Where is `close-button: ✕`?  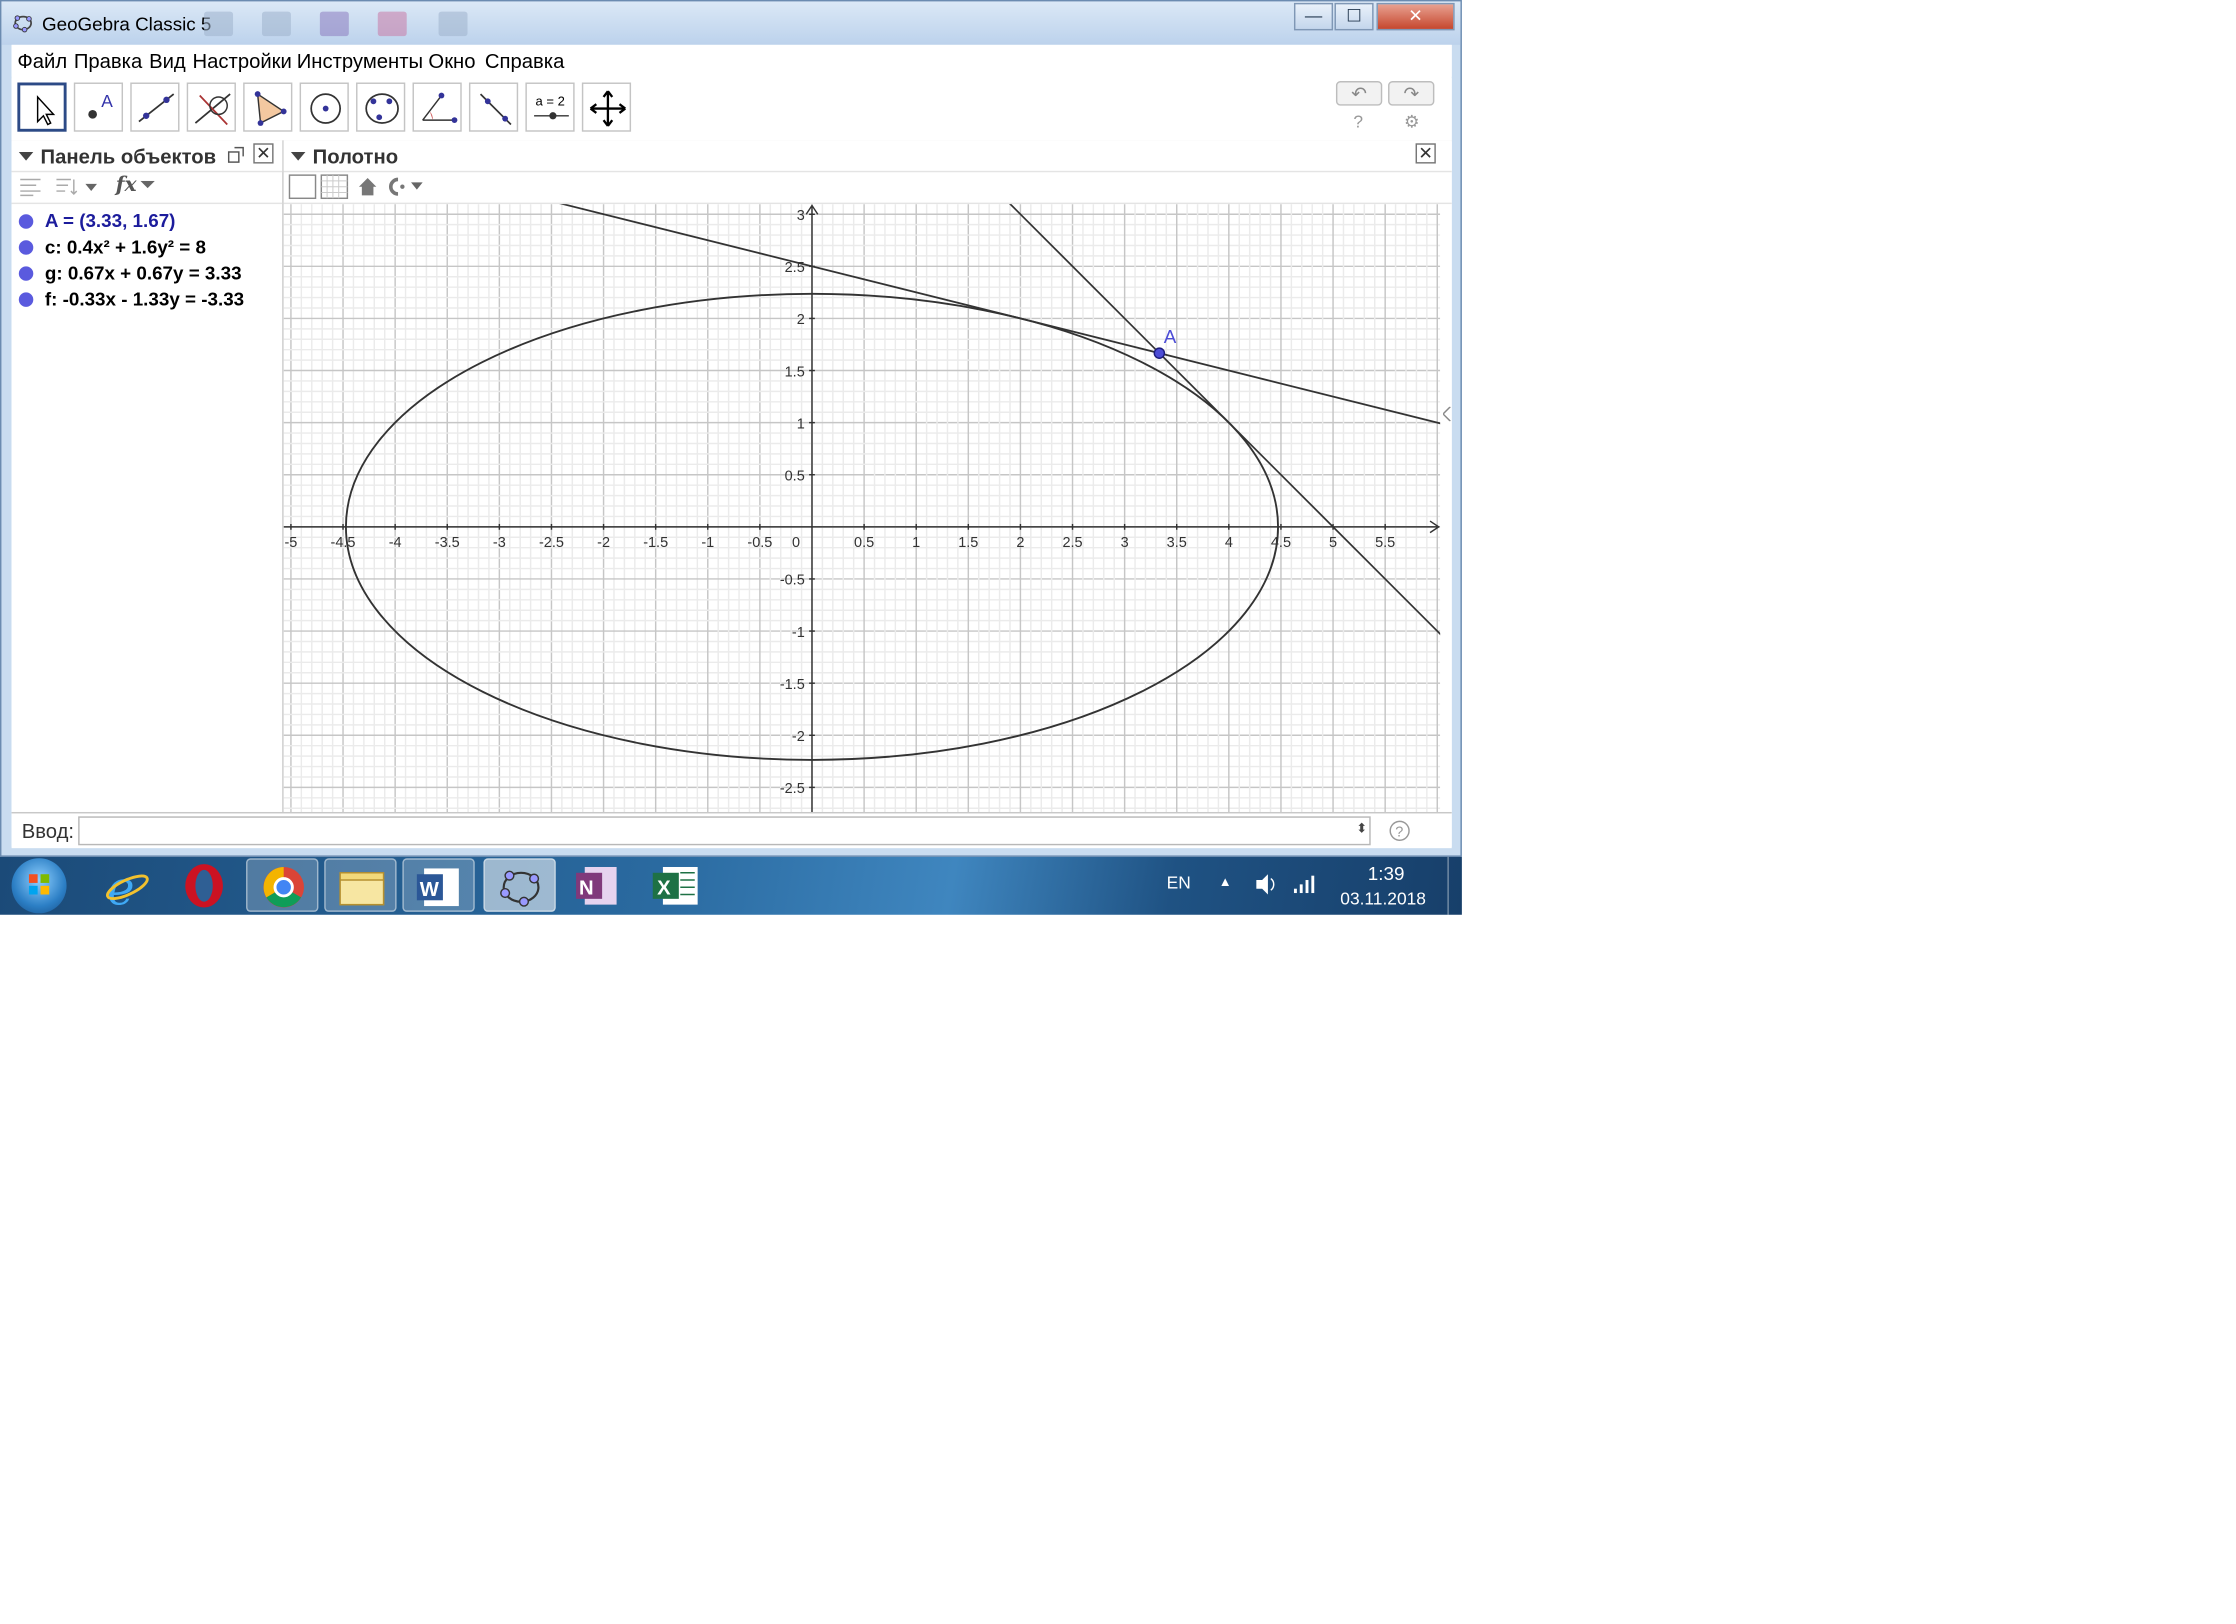 close-button: ✕ is located at coordinates (1415, 16).